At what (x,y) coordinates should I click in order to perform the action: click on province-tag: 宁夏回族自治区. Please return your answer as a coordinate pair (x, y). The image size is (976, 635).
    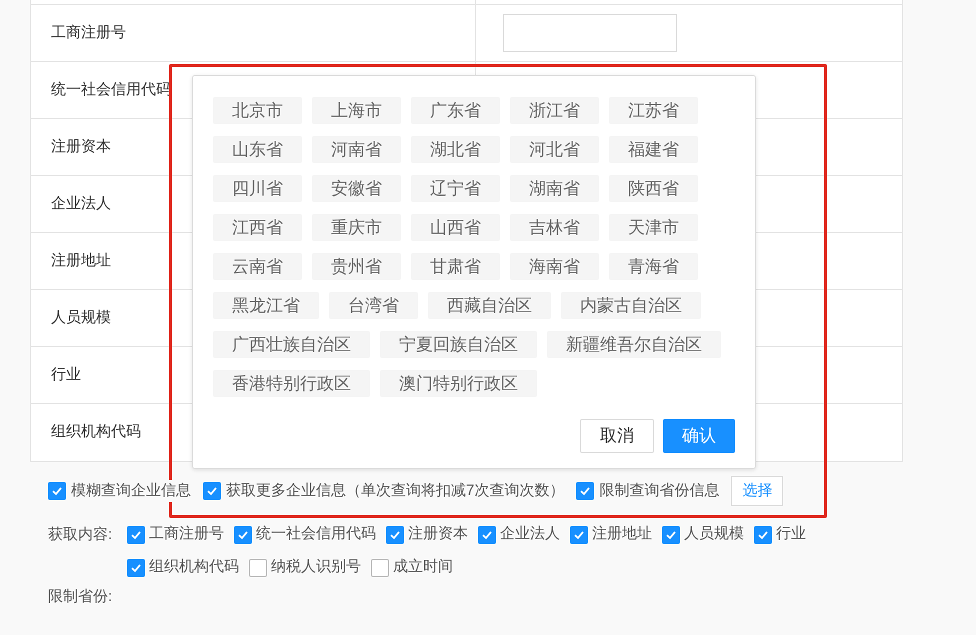
    Looking at the image, I should click on (458, 344).